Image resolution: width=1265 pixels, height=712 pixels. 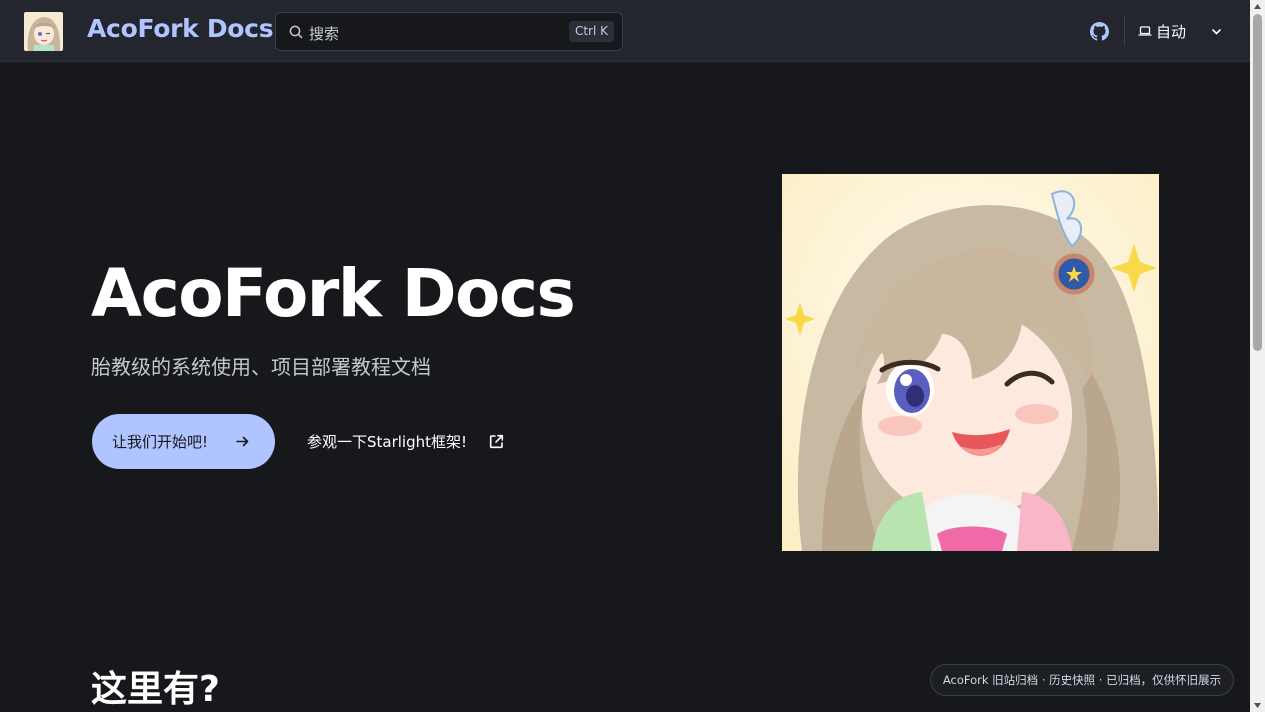 I want to click on chevron-down-icon, so click(x=1216, y=31).